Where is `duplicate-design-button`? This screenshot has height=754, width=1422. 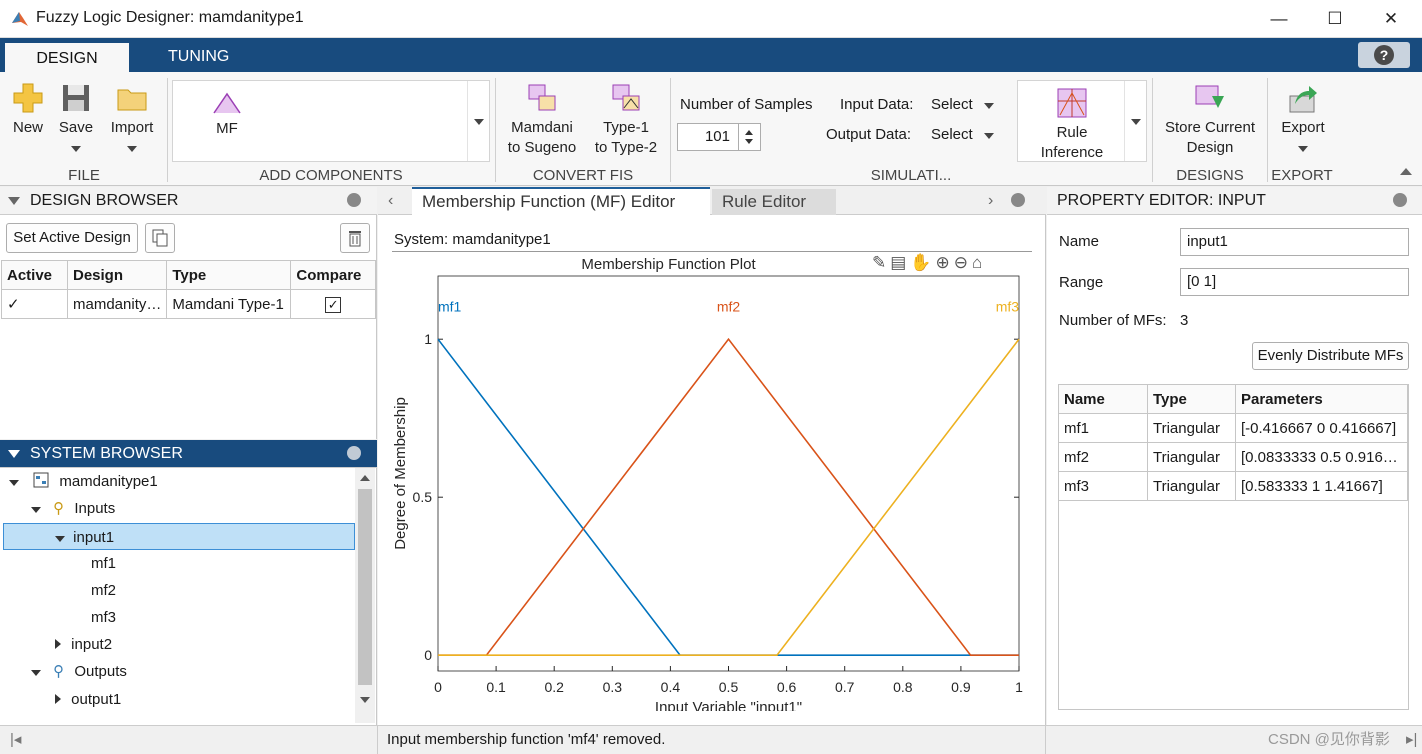 duplicate-design-button is located at coordinates (160, 238).